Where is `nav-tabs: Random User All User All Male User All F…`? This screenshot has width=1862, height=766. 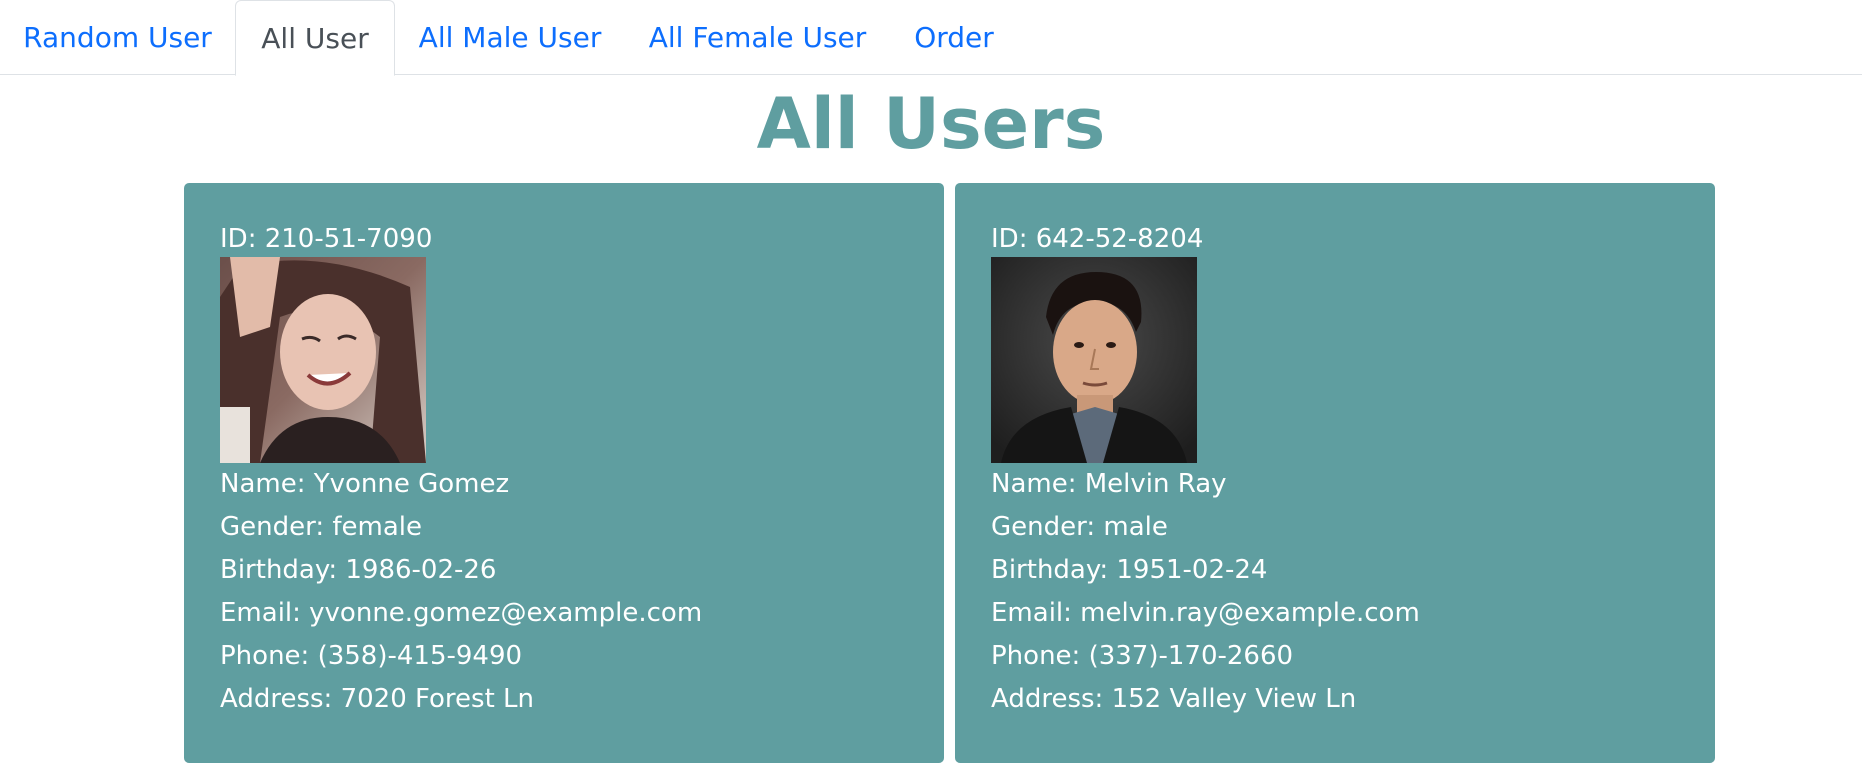
nav-tabs: Random User All User All Male User All F… is located at coordinates (931, 38).